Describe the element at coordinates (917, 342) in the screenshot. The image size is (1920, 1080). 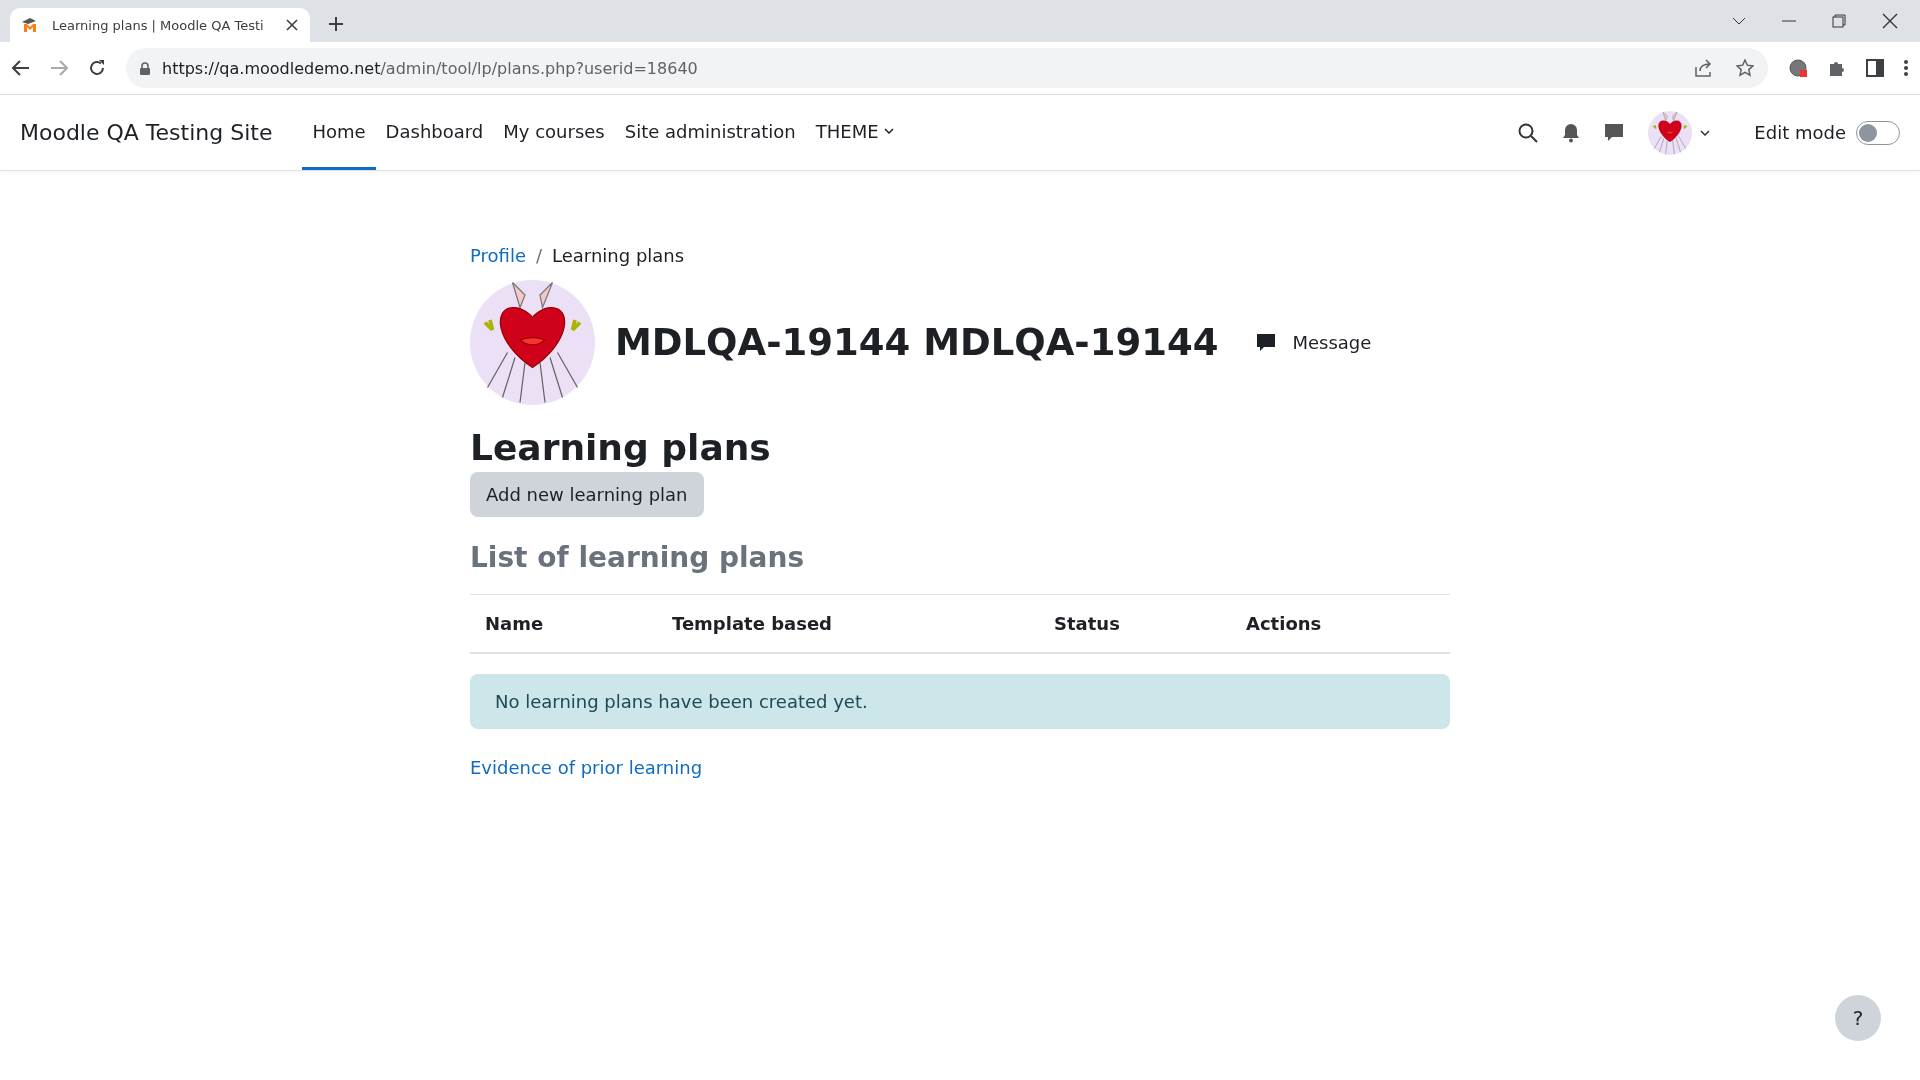
I see `user-name: MDLQA-19144 MDLQA-19144` at that location.